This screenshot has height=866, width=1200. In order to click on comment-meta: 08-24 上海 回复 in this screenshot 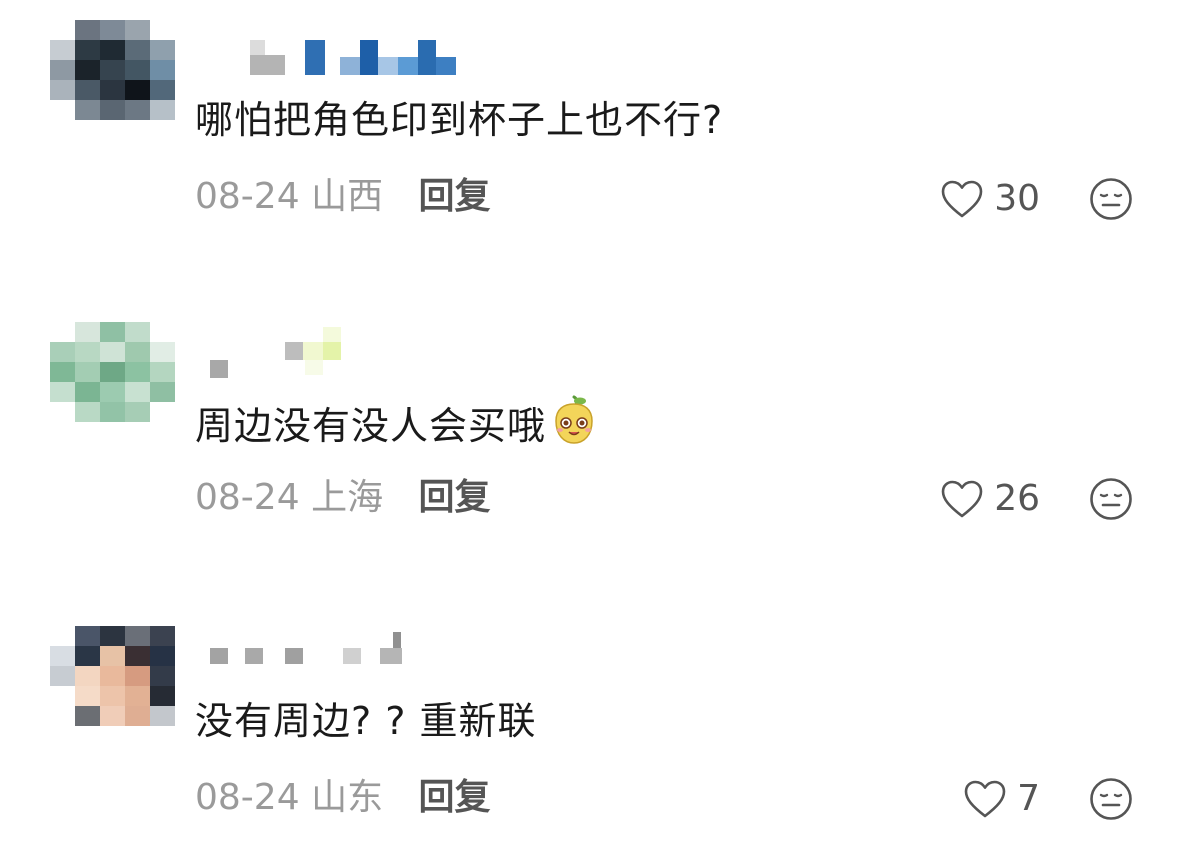, I will do `click(343, 498)`.